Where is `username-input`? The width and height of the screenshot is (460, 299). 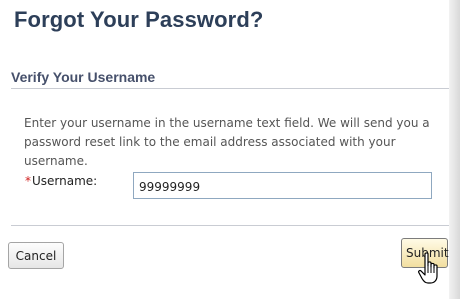 username-input is located at coordinates (282, 185).